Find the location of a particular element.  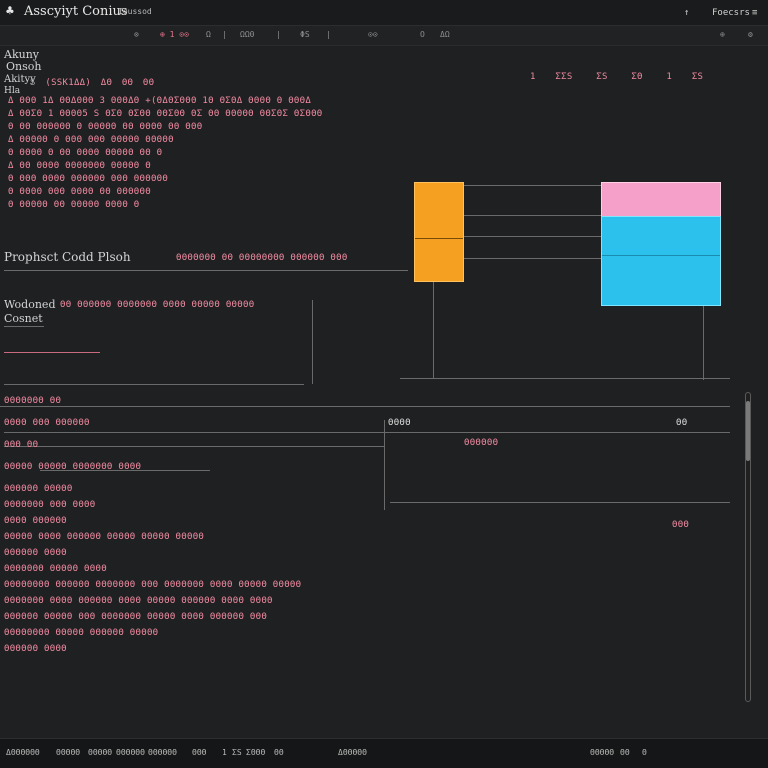

section-context-a: Wodoned is located at coordinates (29, 304).